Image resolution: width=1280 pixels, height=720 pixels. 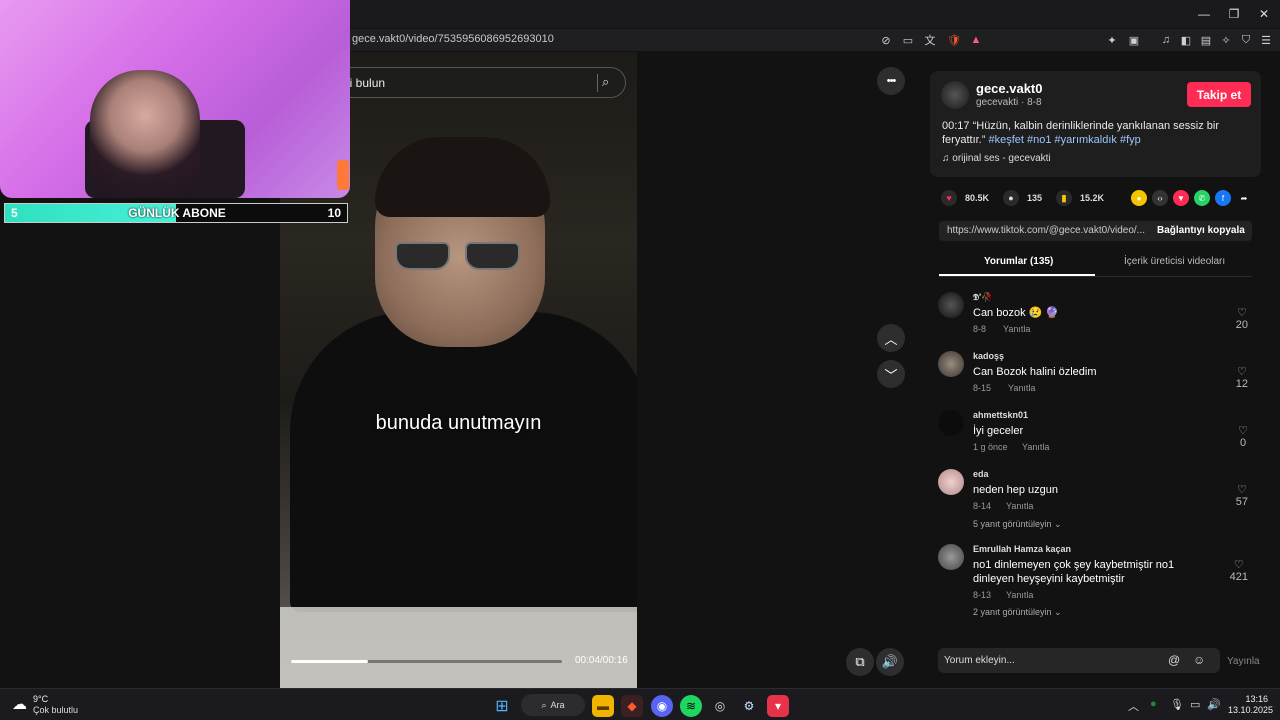 I want to click on brave-icon: ◆, so click(x=632, y=706).